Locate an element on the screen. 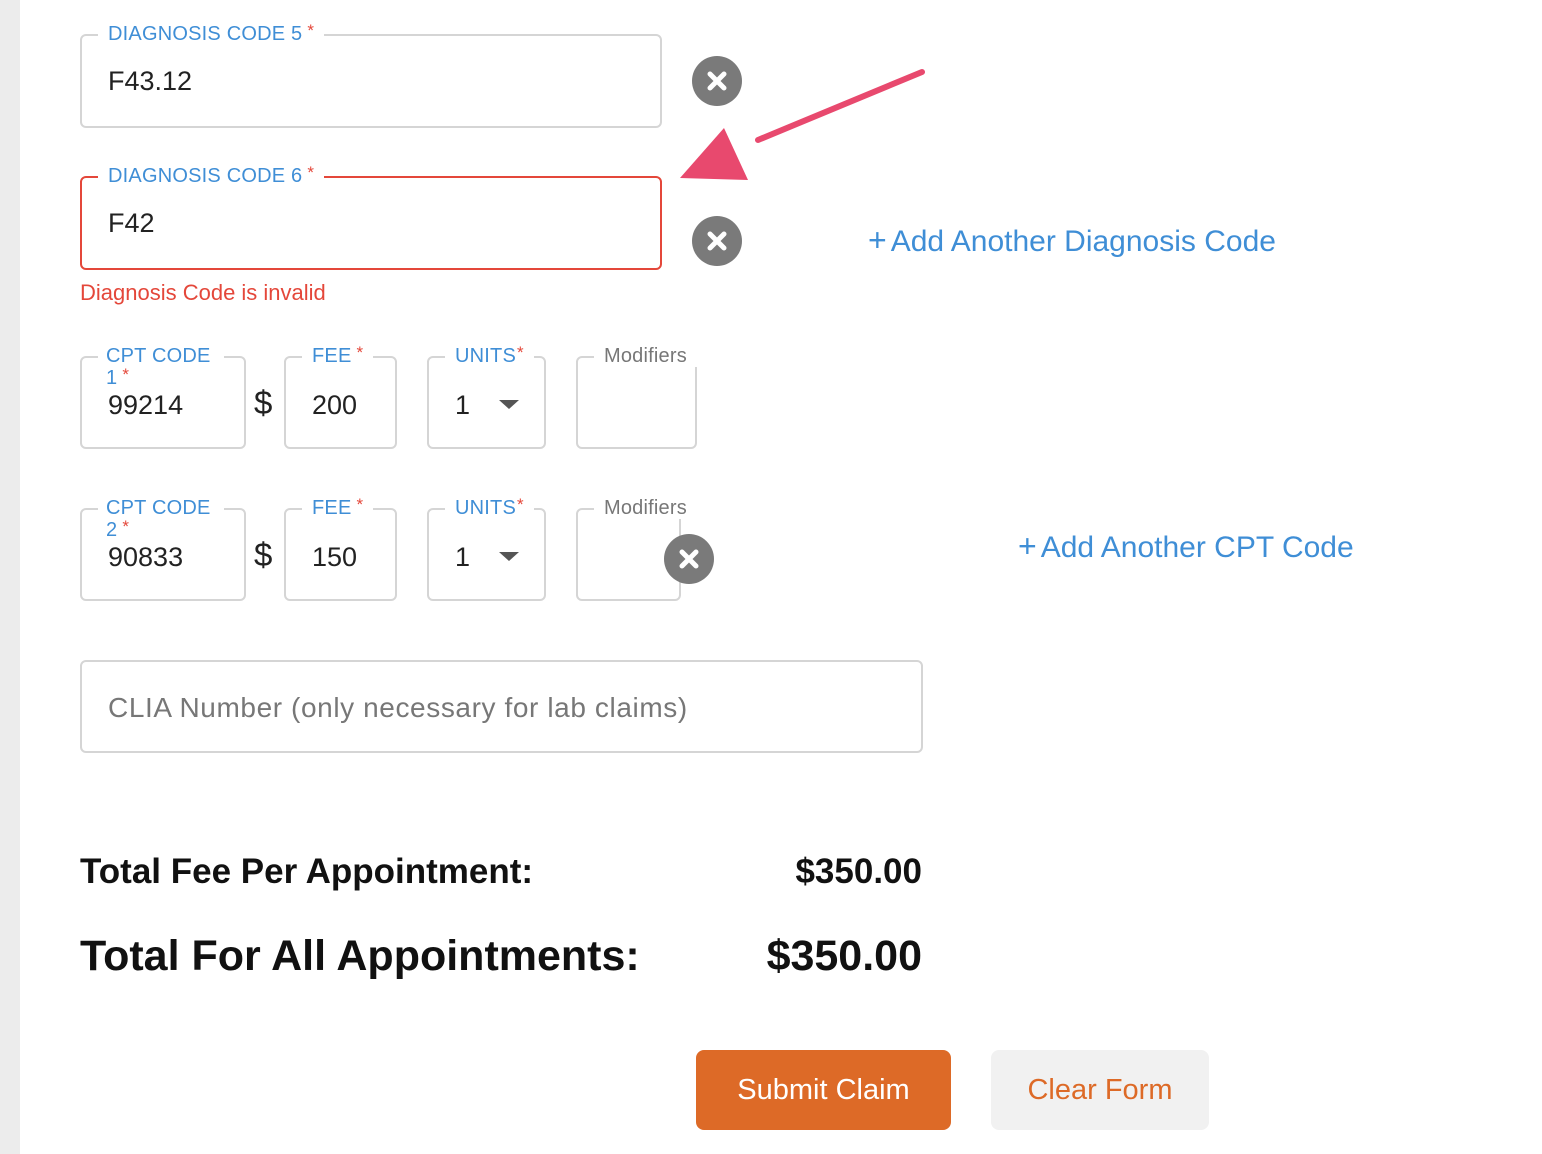 The image size is (1542, 1154). total-all-appointments-label: Total For All Appointments: is located at coordinates (360, 956).